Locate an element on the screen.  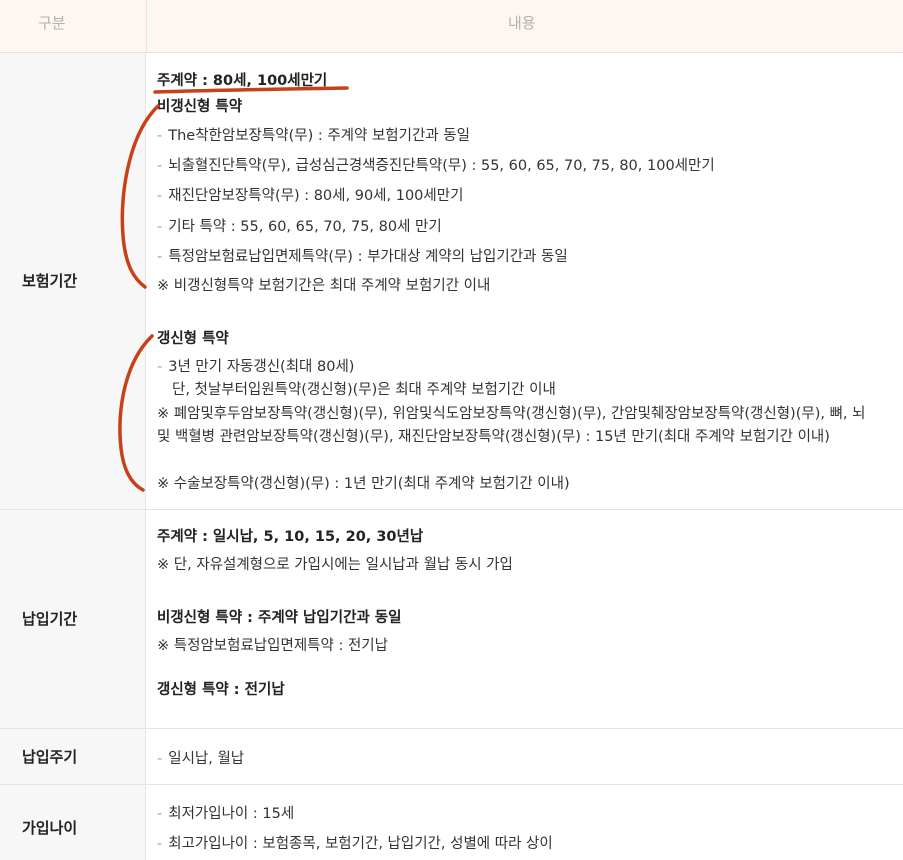
list-item: - 재진단암보장특약(무) : 80세, 90세, 100세만기 is located at coordinates (310, 194).